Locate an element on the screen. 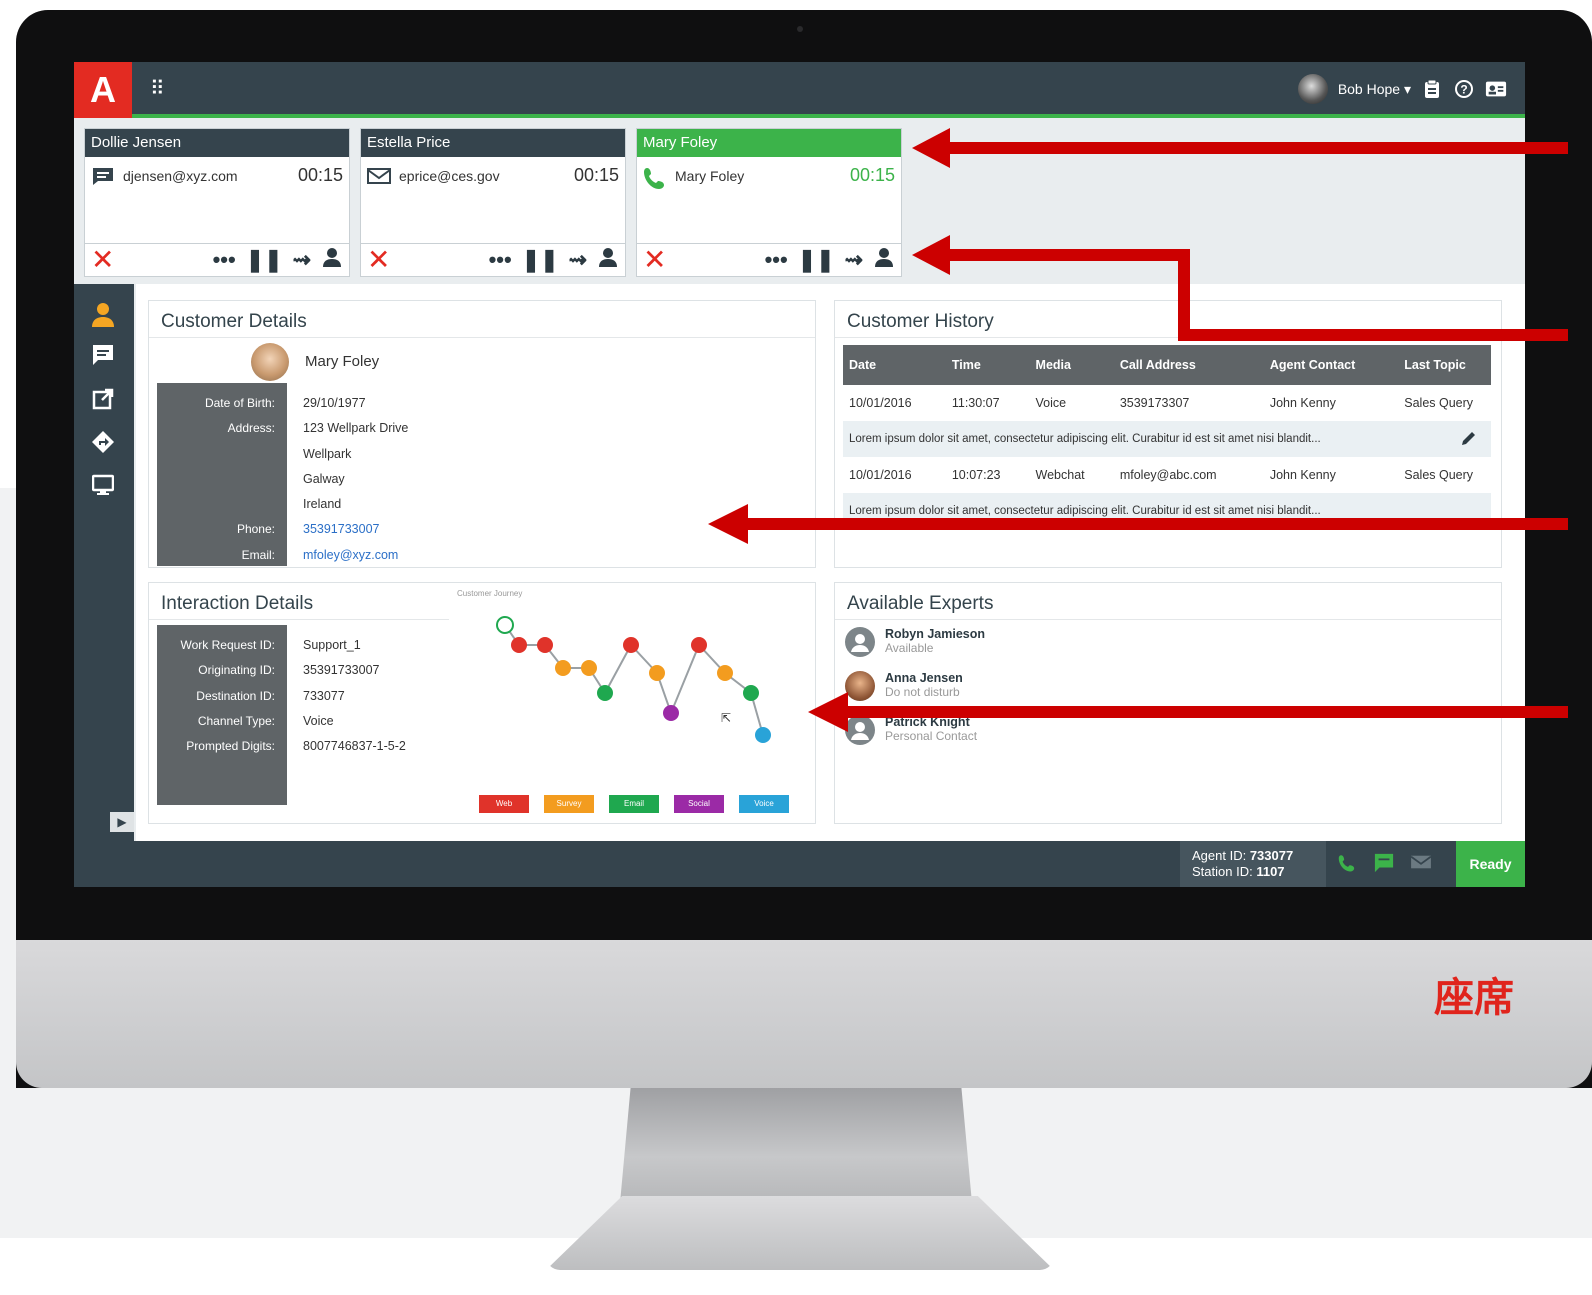 The width and height of the screenshot is (1592, 1295). cell-time: 10:07:23 is located at coordinates (976, 475).